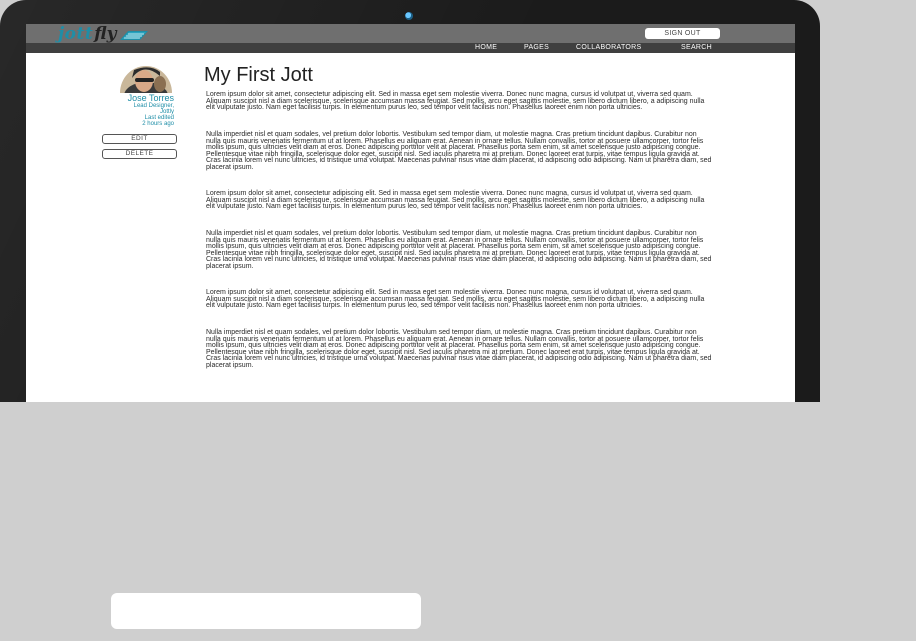  I want to click on nav-pages: PAGES, so click(536, 48).